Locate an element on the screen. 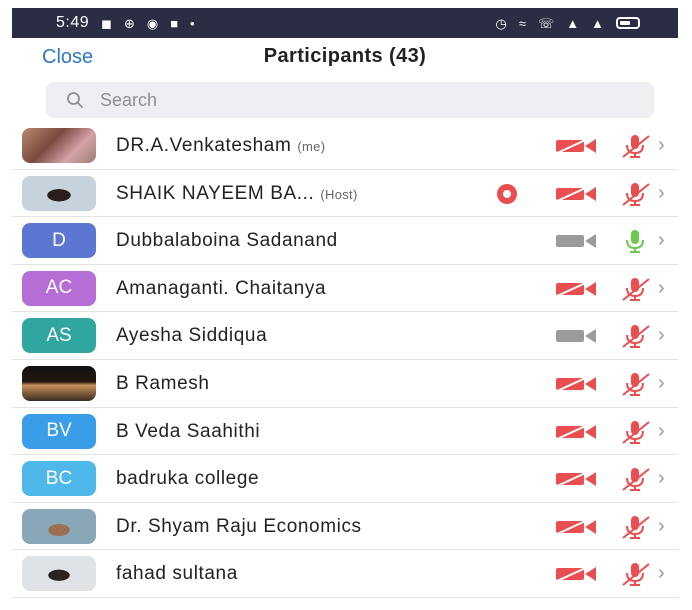 The height and width of the screenshot is (610, 692). participant-name: B Ramesh is located at coordinates (163, 384).